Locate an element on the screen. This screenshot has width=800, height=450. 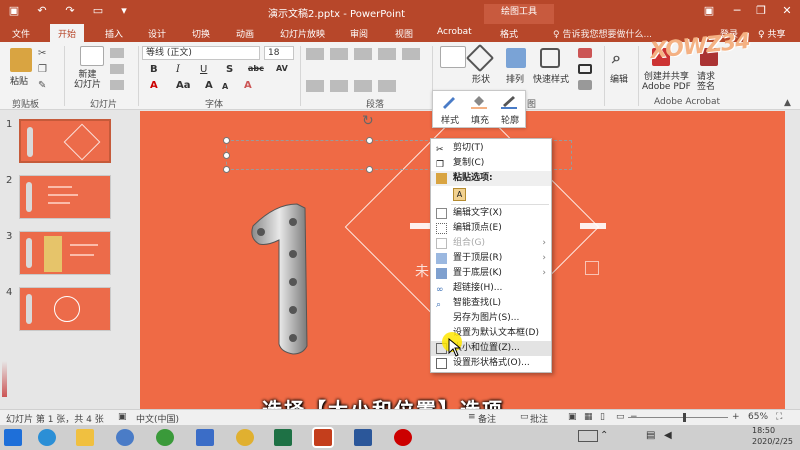
layout-icon is located at coordinates (117, 53).